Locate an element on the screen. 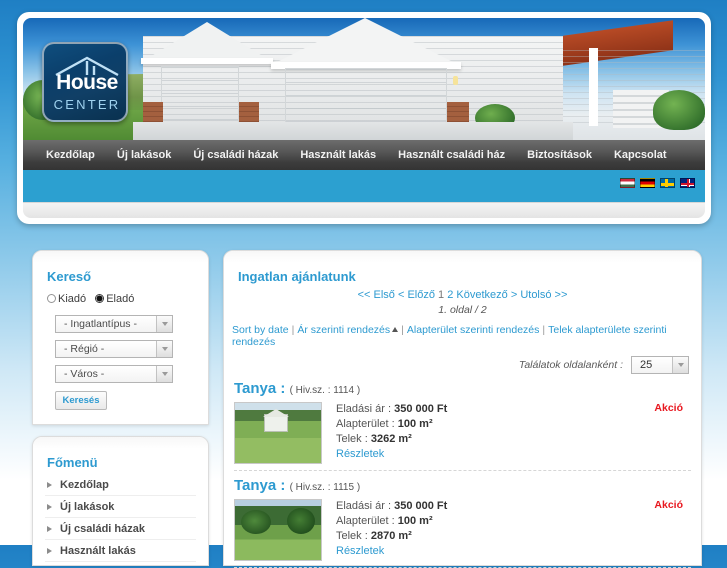 Image resolution: width=727 pixels, height=568 pixels. city-value: - Város - is located at coordinates (84, 374).